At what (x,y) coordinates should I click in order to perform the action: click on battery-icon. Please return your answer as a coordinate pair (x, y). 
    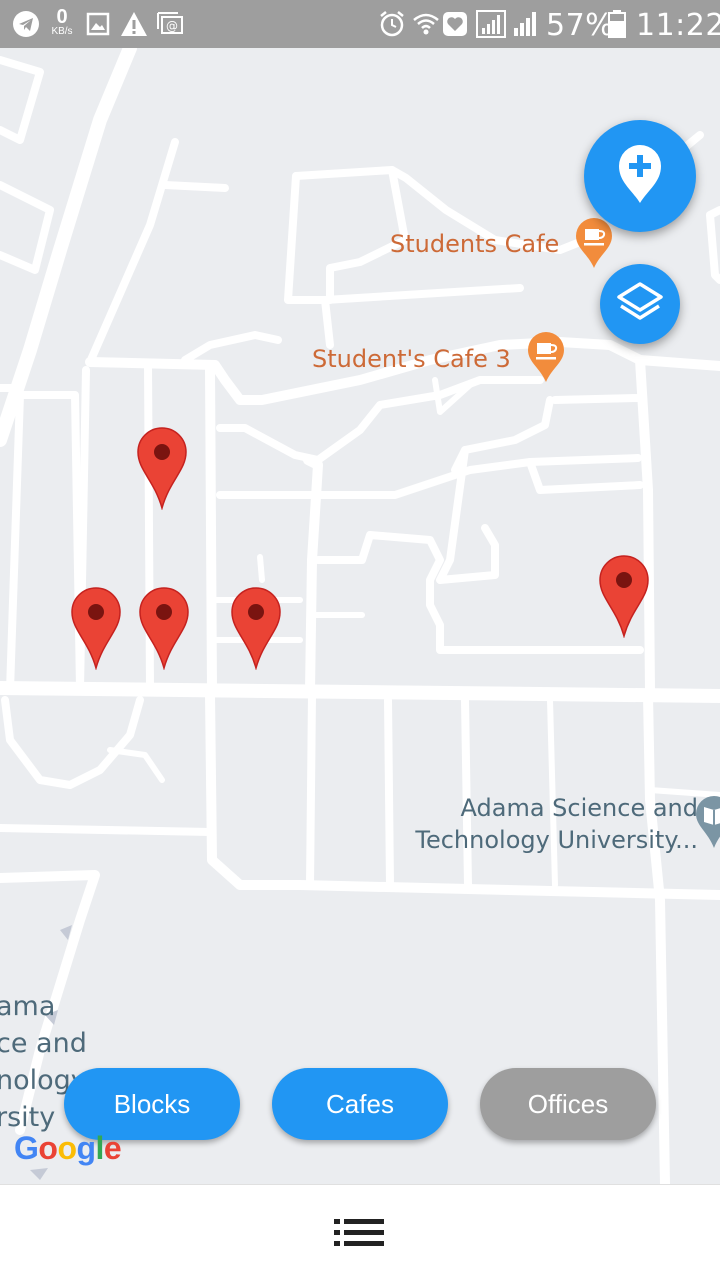
    Looking at the image, I should click on (617, 24).